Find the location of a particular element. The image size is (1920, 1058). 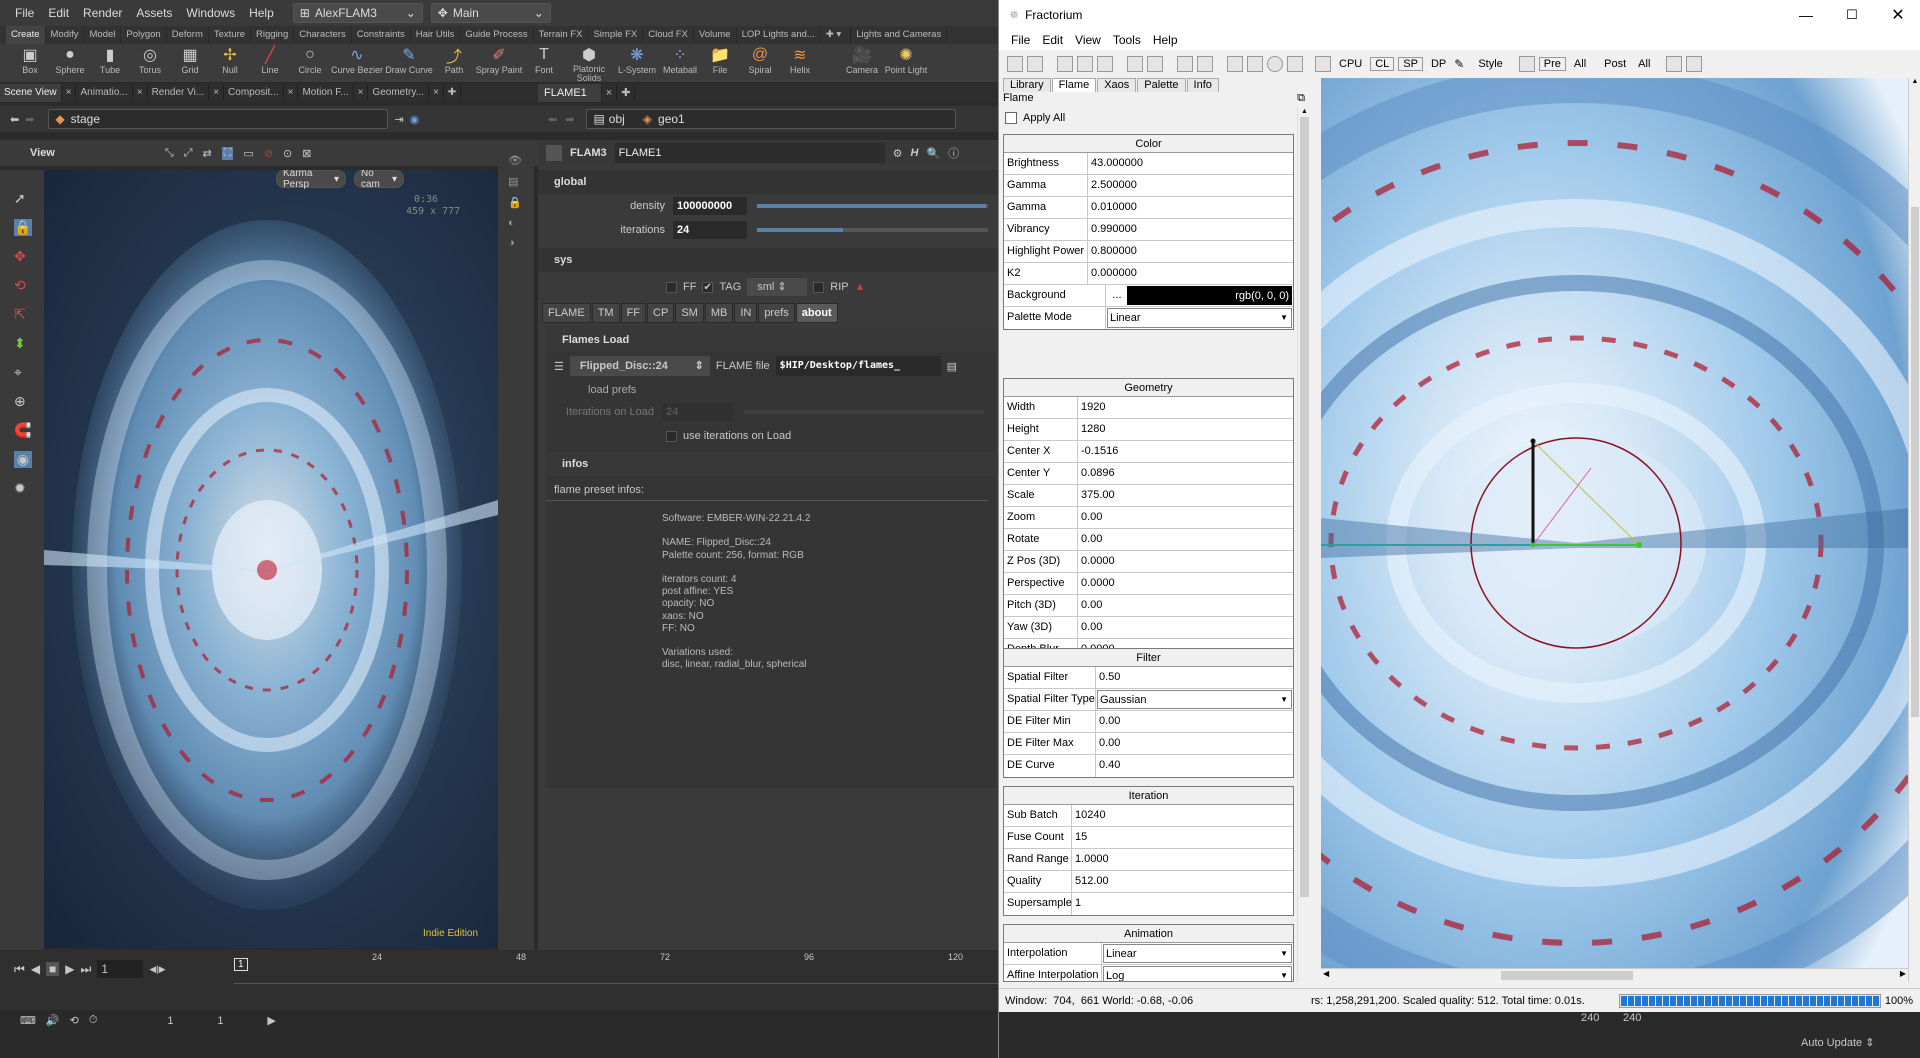

param-value-field: 15 is located at coordinates (1182, 837).